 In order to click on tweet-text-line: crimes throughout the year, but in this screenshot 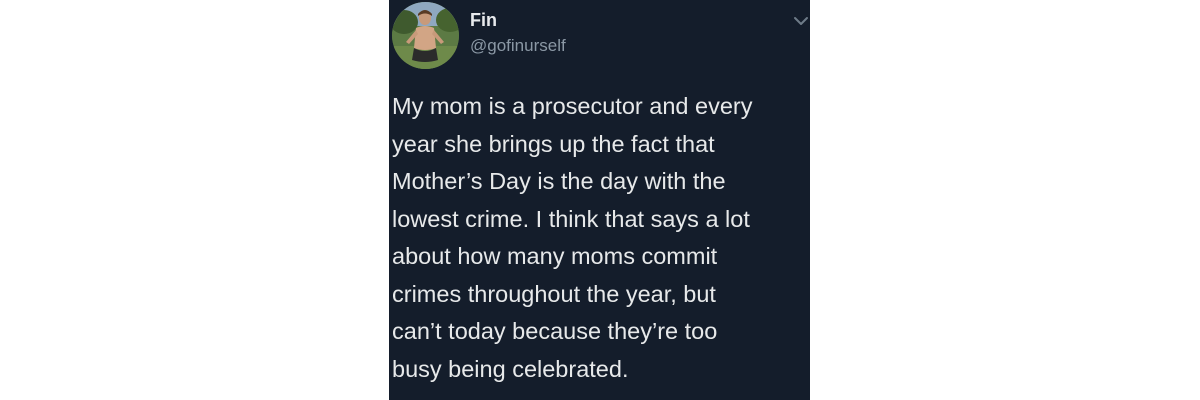, I will do `click(554, 293)`.